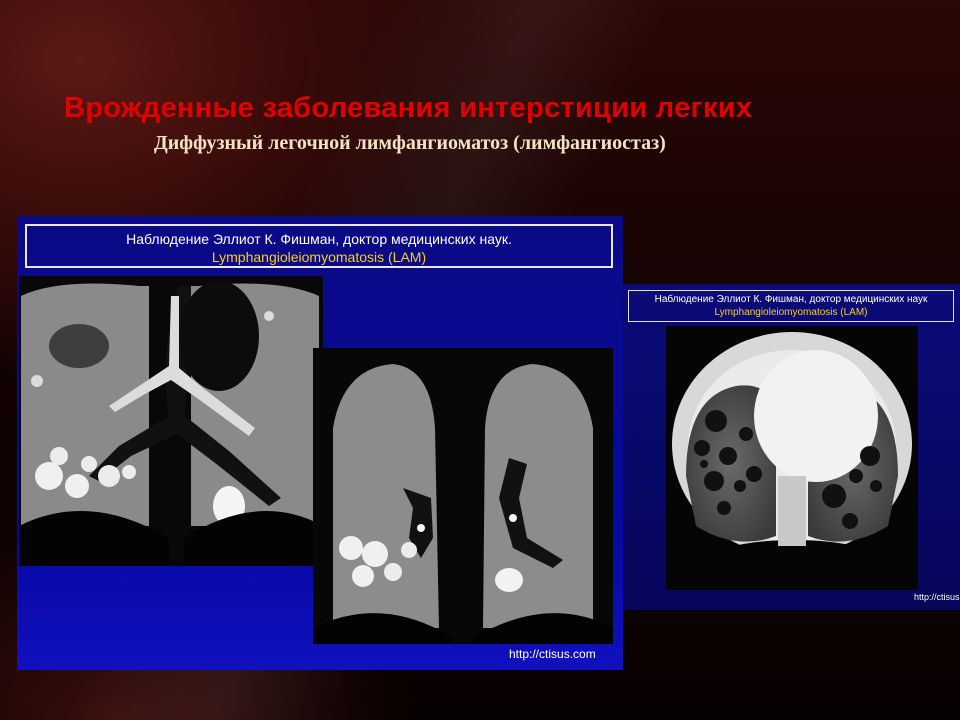  I want to click on axial-source-url: http://ctisus., so click(937, 597).